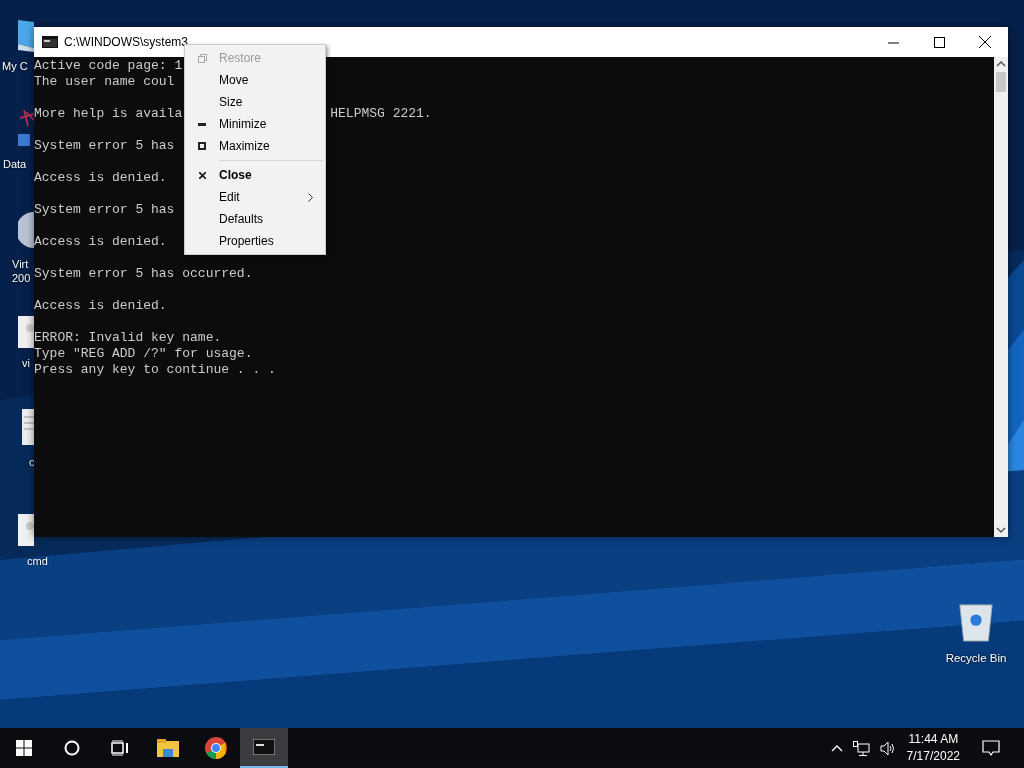 This screenshot has height=768, width=1024. I want to click on time-text: 11:44 AM, so click(933, 739).